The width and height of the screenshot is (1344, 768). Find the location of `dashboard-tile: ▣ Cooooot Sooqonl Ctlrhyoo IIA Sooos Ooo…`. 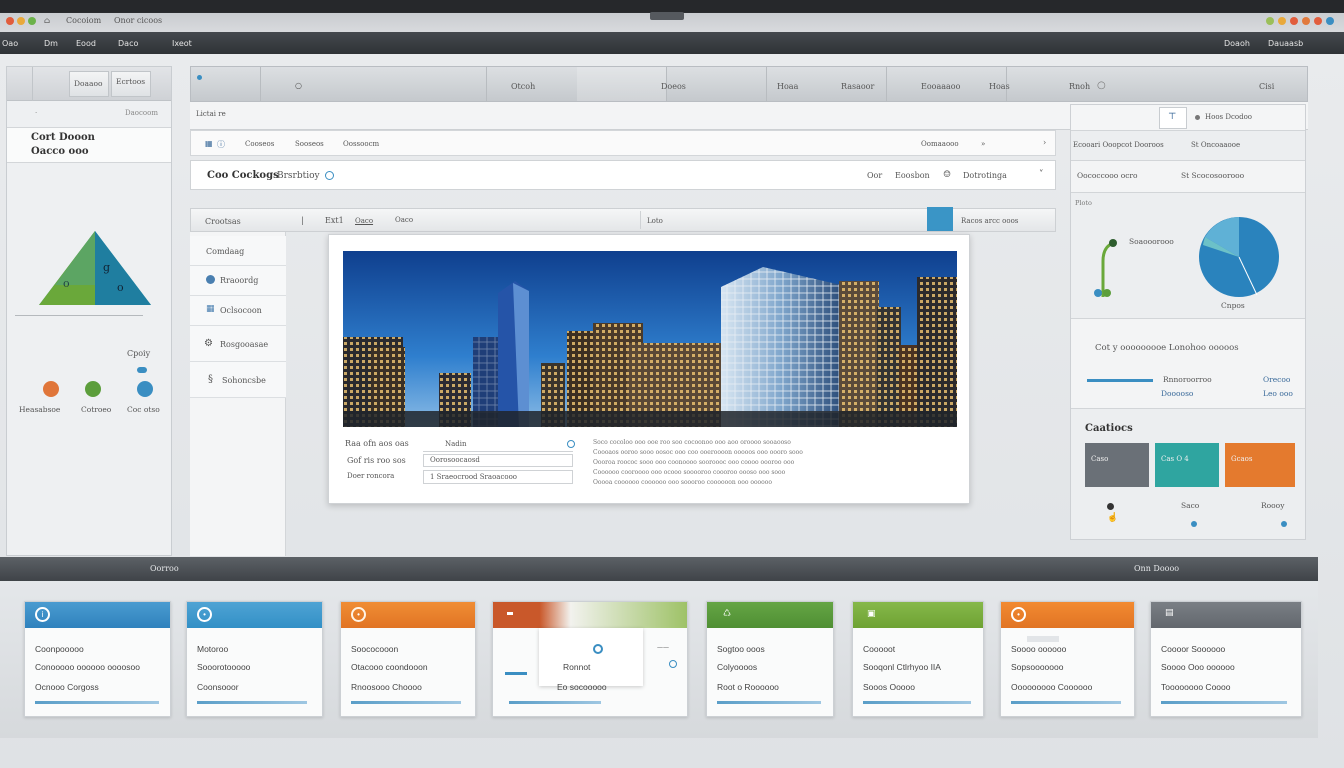

dashboard-tile: ▣ Cooooot Sooqonl Ctlrhyoo IIA Sooos Ooo… is located at coordinates (918, 659).